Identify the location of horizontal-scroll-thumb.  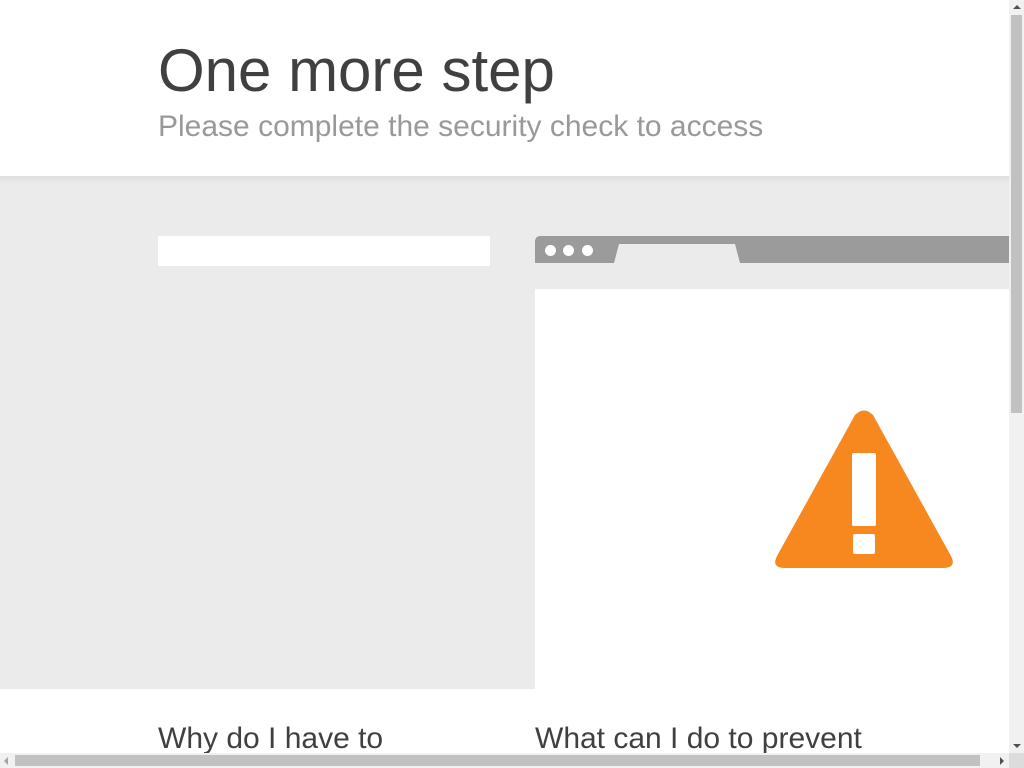
(497, 760).